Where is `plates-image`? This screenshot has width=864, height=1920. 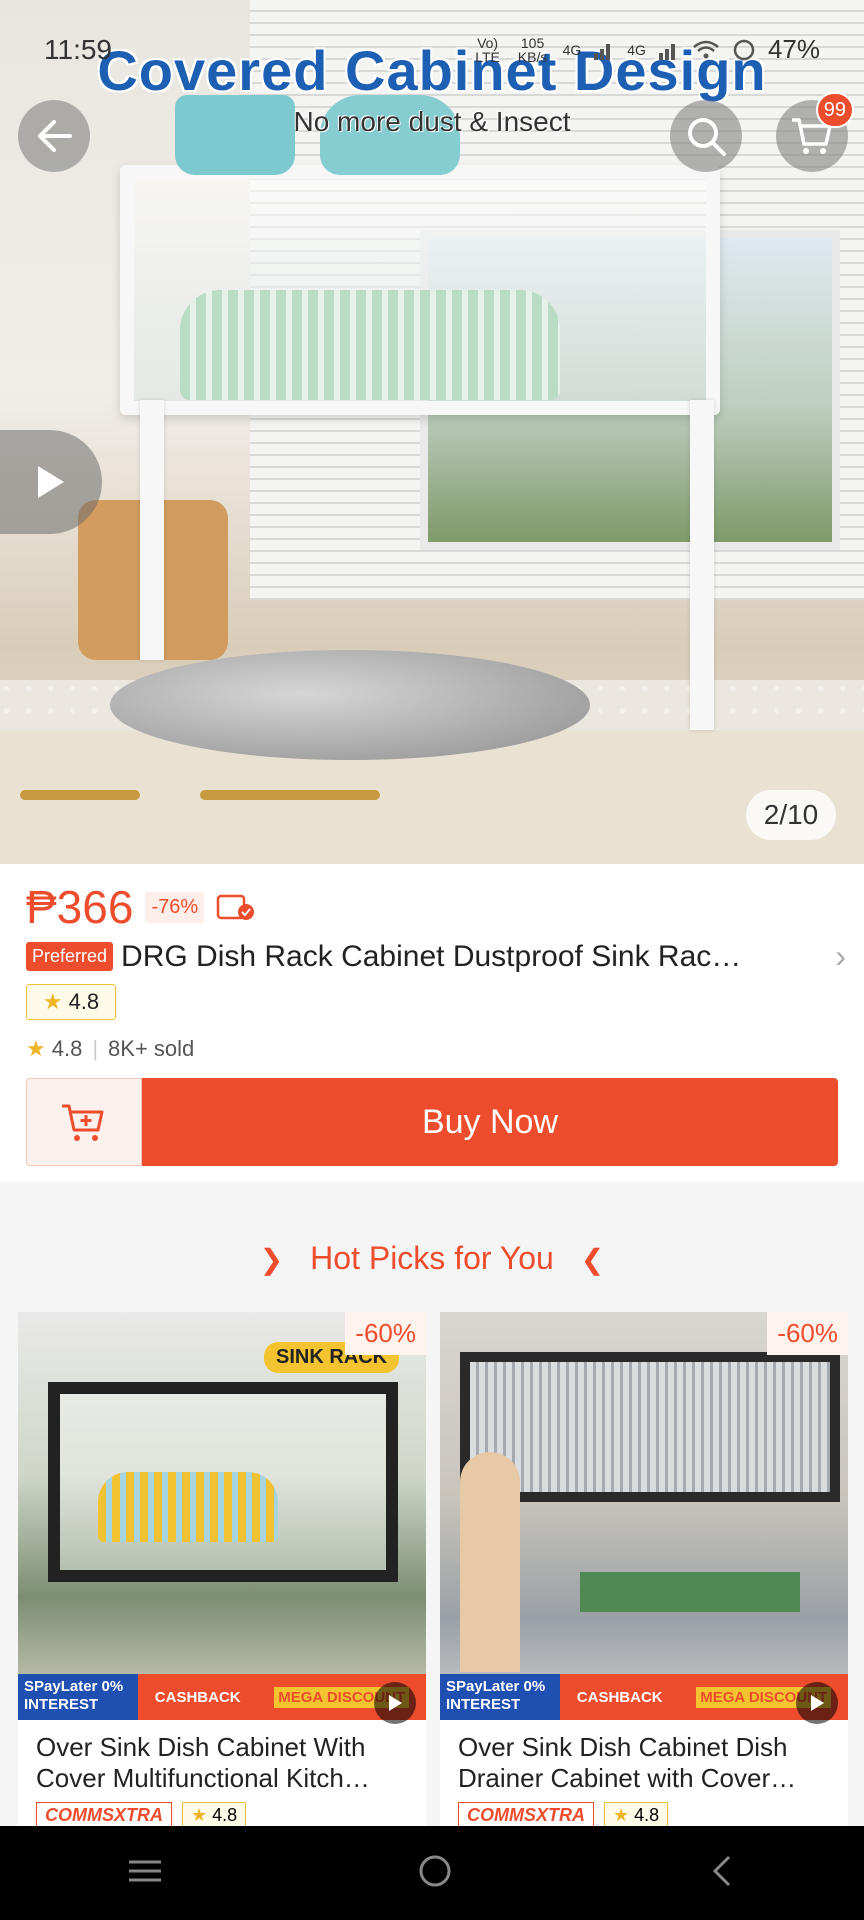
plates-image is located at coordinates (188, 1507).